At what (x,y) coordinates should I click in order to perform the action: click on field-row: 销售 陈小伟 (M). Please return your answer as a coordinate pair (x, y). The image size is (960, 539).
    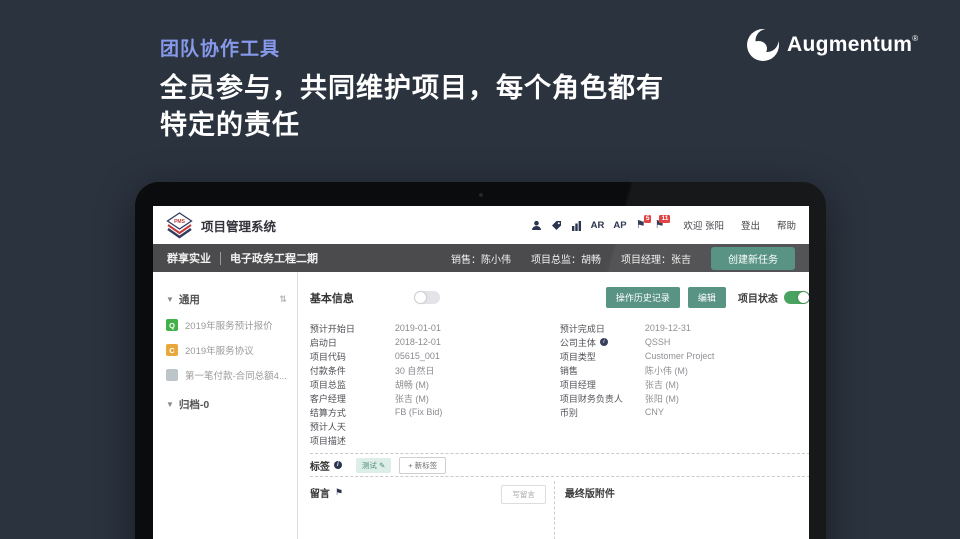
    Looking at the image, I should click on (684, 370).